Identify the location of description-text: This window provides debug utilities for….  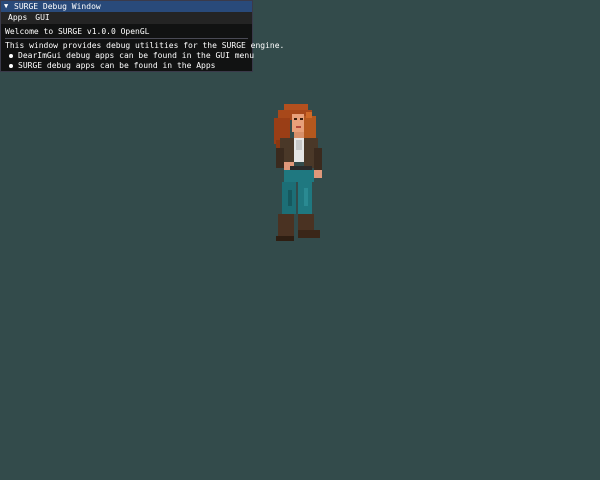
(145, 45).